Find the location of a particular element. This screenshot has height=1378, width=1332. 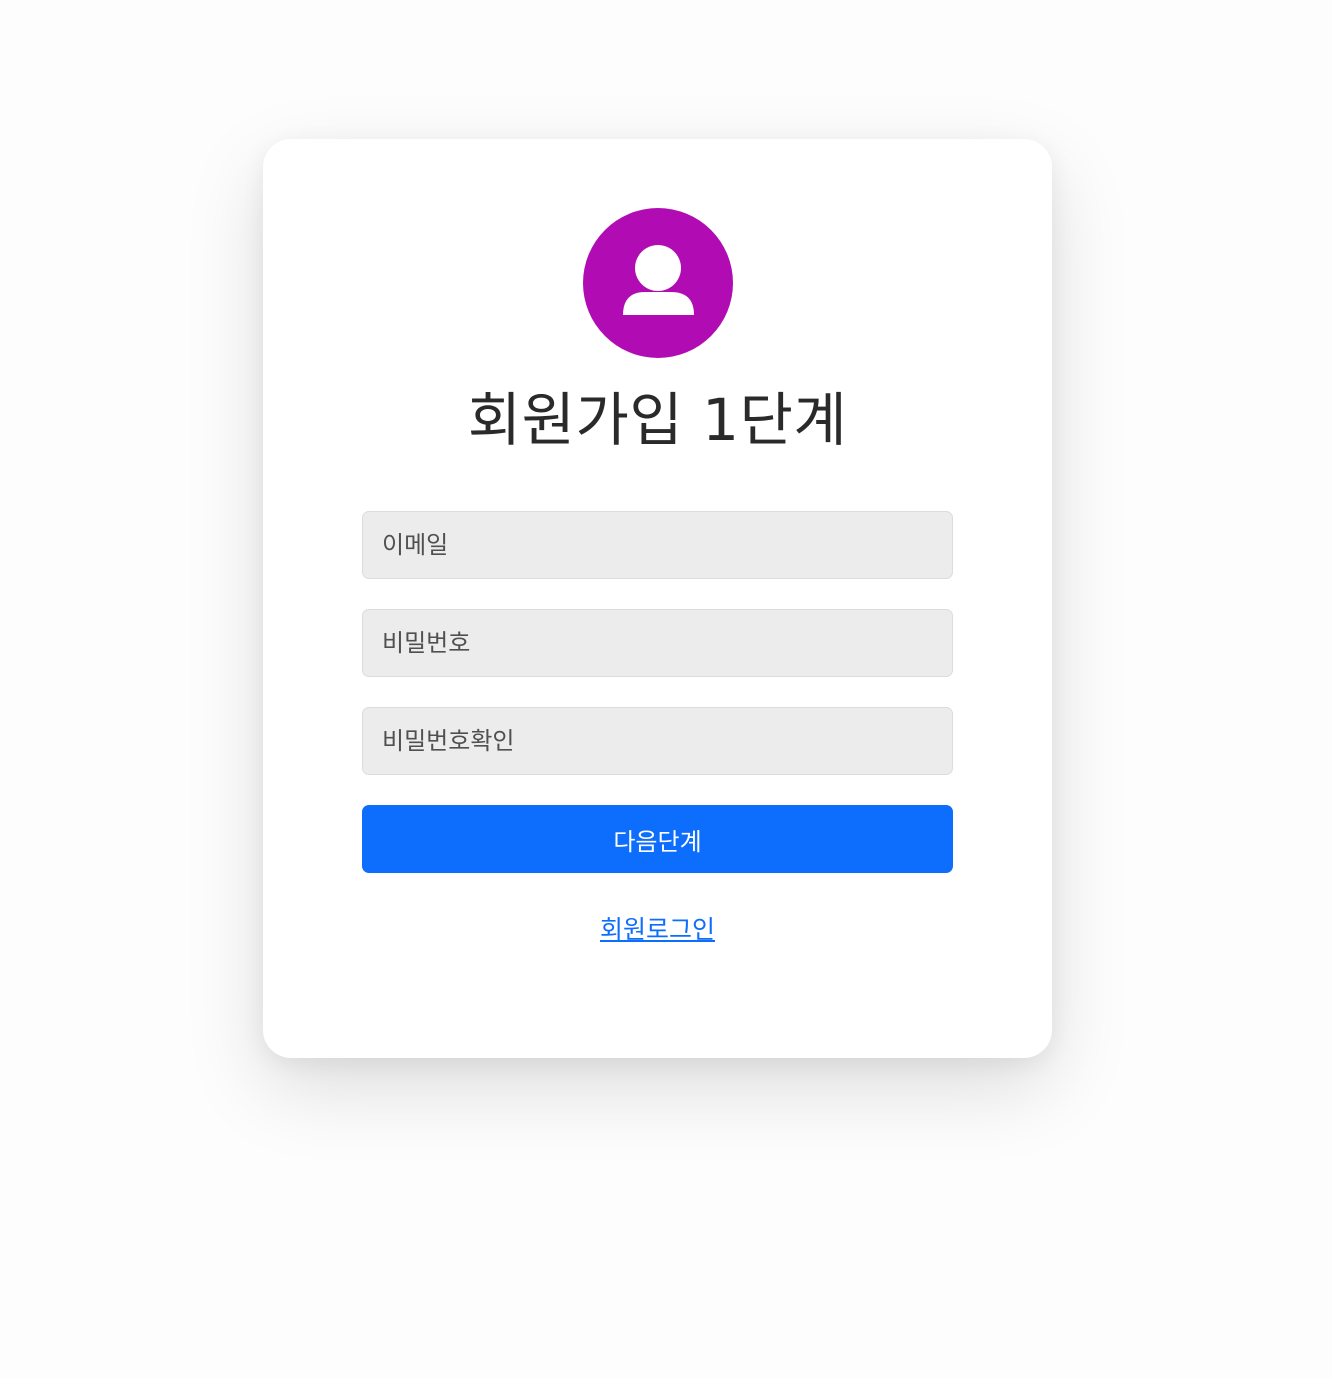

email-field is located at coordinates (657, 545).